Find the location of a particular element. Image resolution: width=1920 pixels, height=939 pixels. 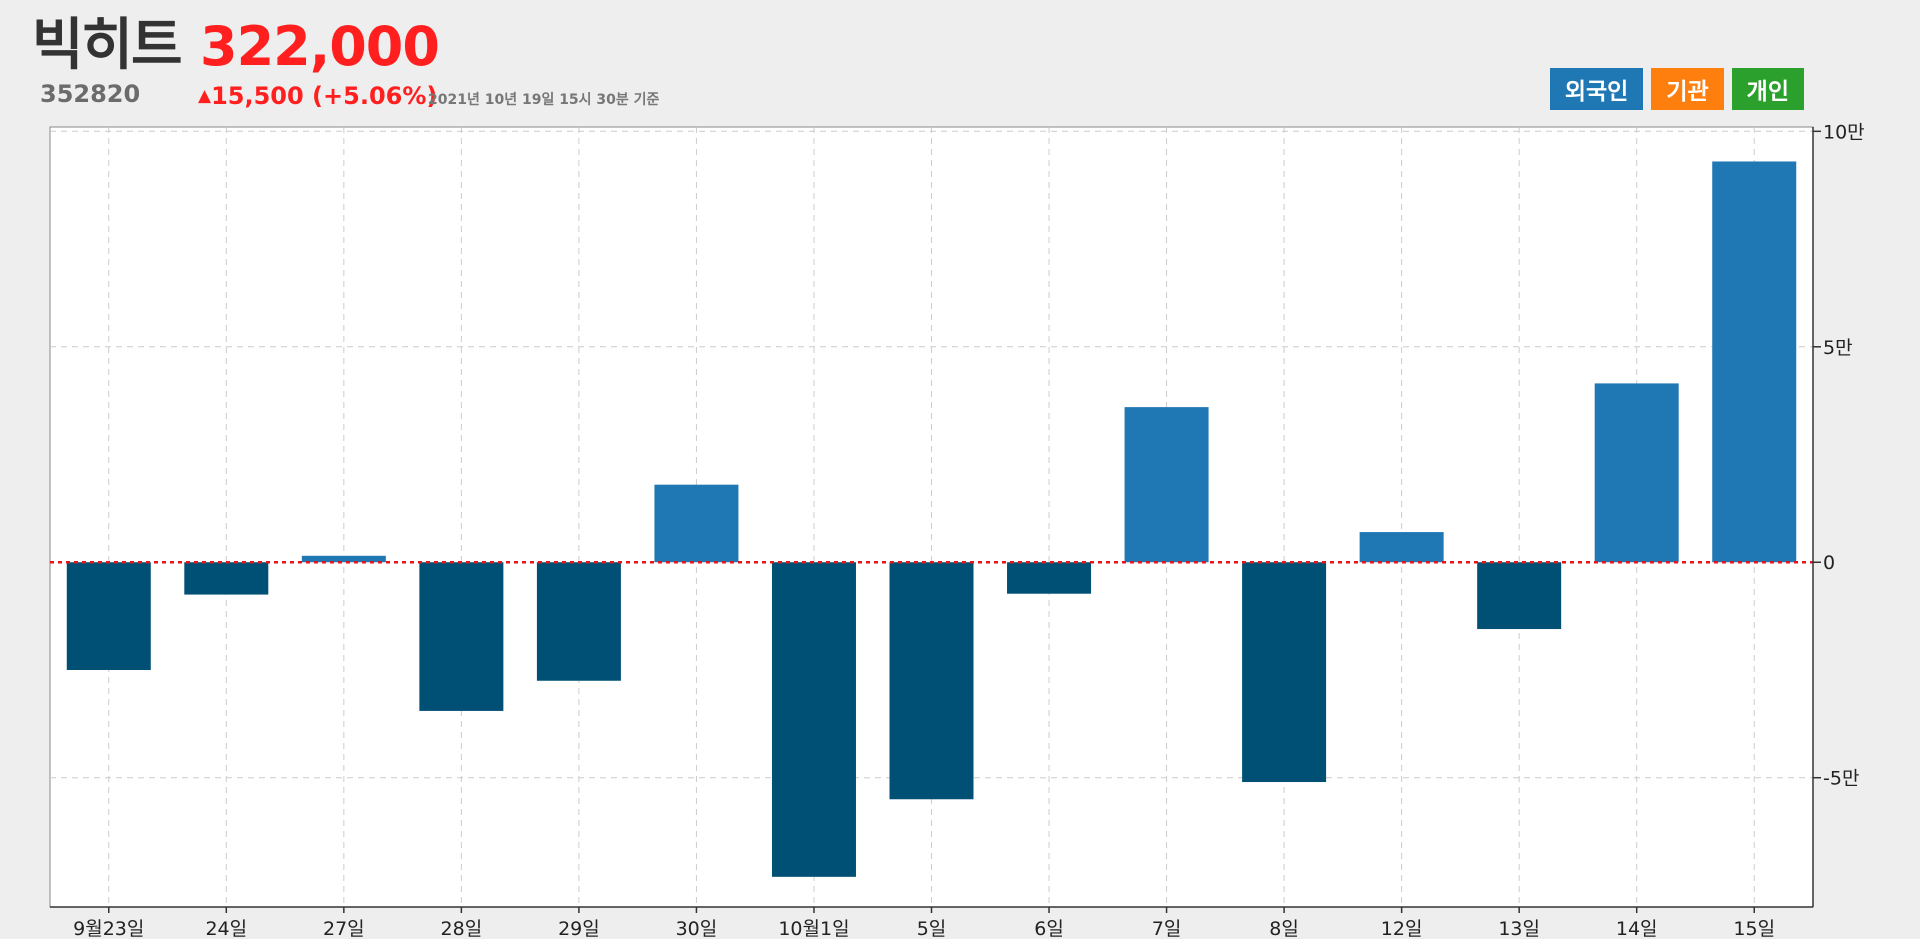

x-tick-label: 6일 is located at coordinates (1049, 928).